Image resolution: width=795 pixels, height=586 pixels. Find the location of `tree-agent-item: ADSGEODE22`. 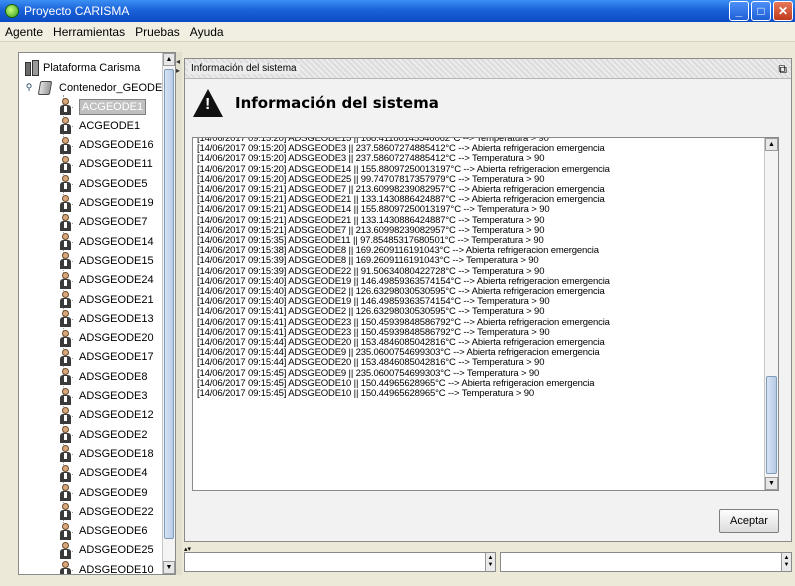

tree-agent-item: ADSGEODE22 is located at coordinates (106, 511).